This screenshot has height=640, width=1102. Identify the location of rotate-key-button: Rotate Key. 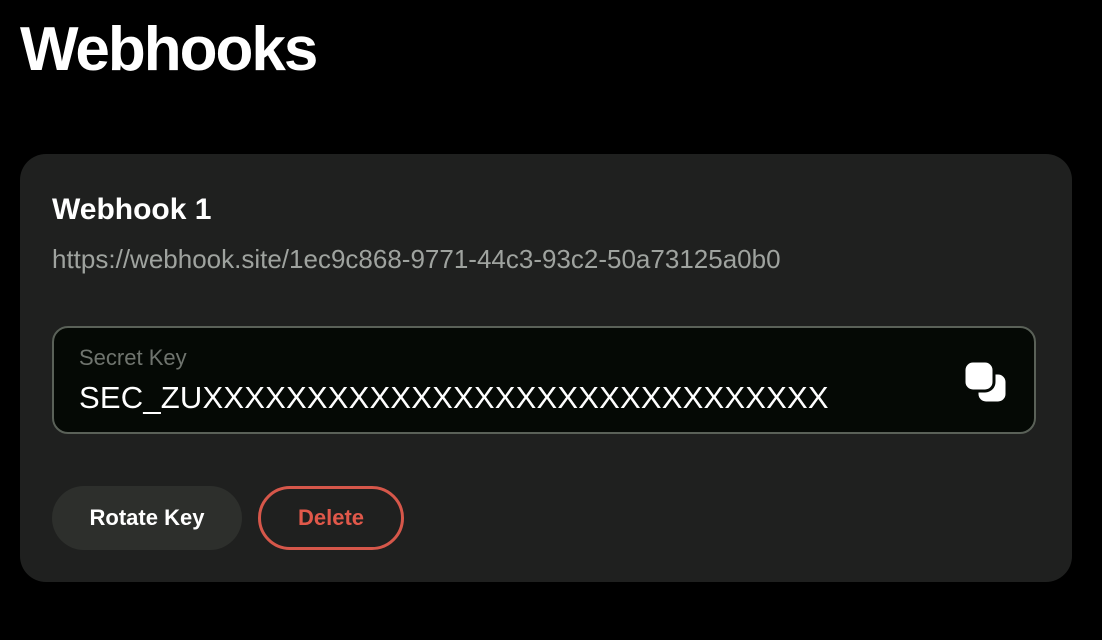
(147, 518).